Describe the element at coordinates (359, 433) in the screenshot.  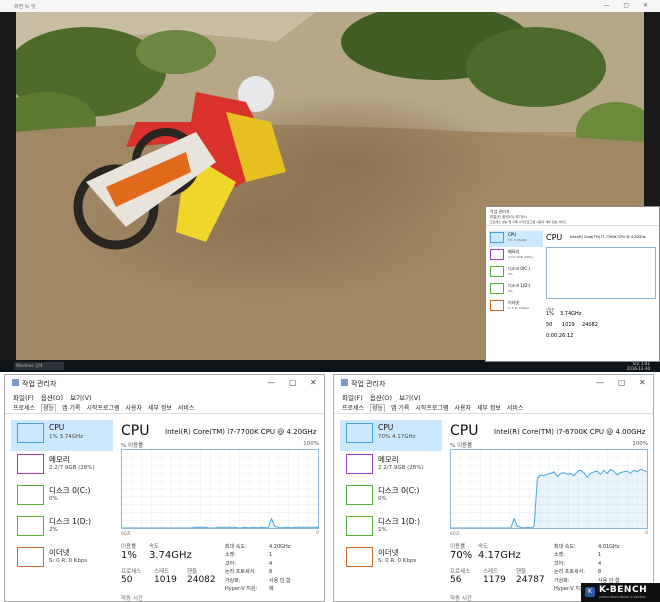
I see `cpu-thumb` at that location.